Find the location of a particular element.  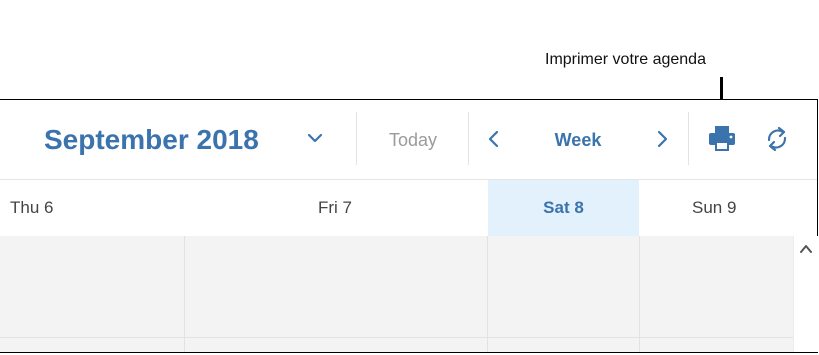

month-title: September 2018 is located at coordinates (151, 140).